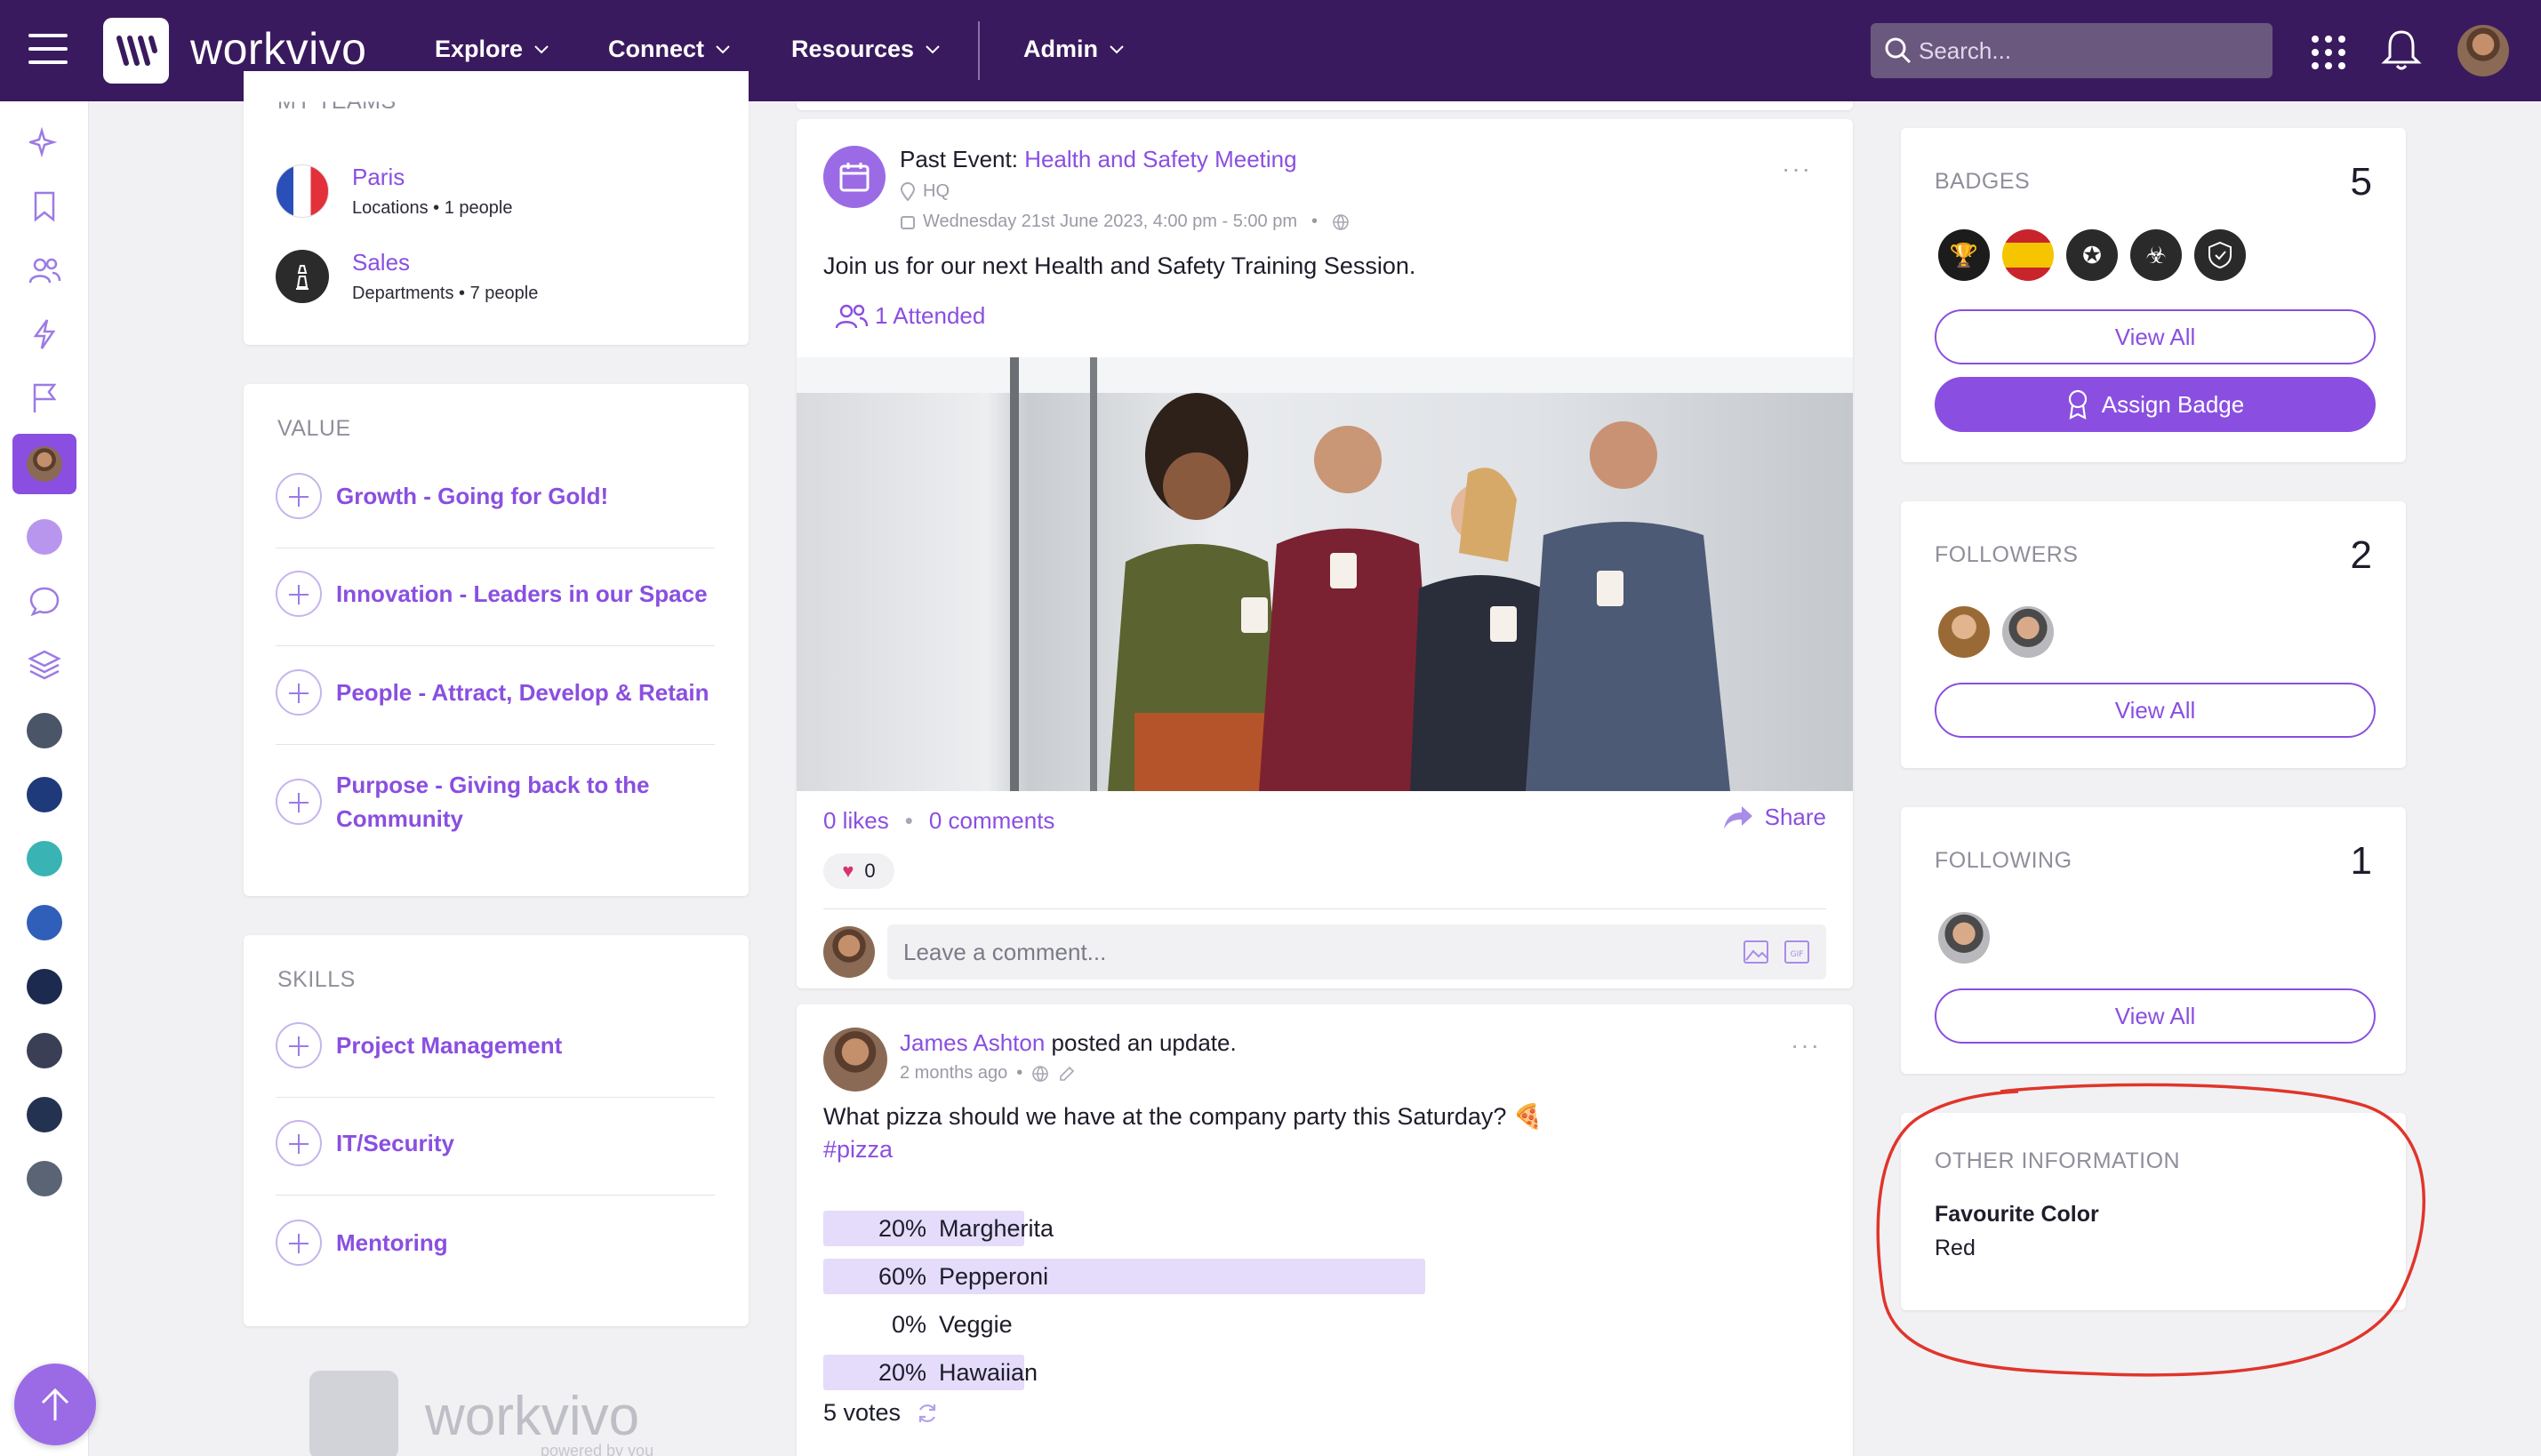 Image resolution: width=2541 pixels, height=1456 pixels. Describe the element at coordinates (1964, 938) in the screenshot. I see `following-avatar` at that location.